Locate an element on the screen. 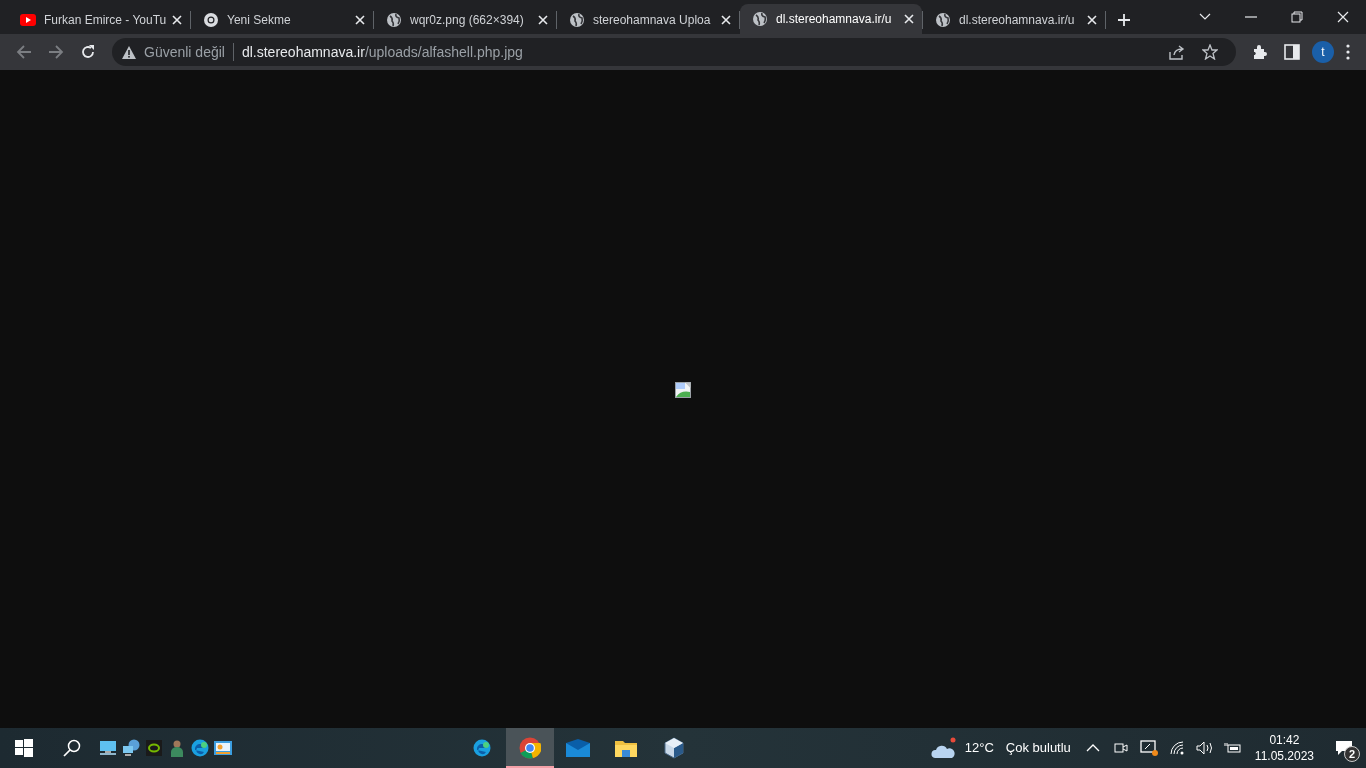 This screenshot has height=768, width=1366. screen-badge-icon is located at coordinates (1148, 748).